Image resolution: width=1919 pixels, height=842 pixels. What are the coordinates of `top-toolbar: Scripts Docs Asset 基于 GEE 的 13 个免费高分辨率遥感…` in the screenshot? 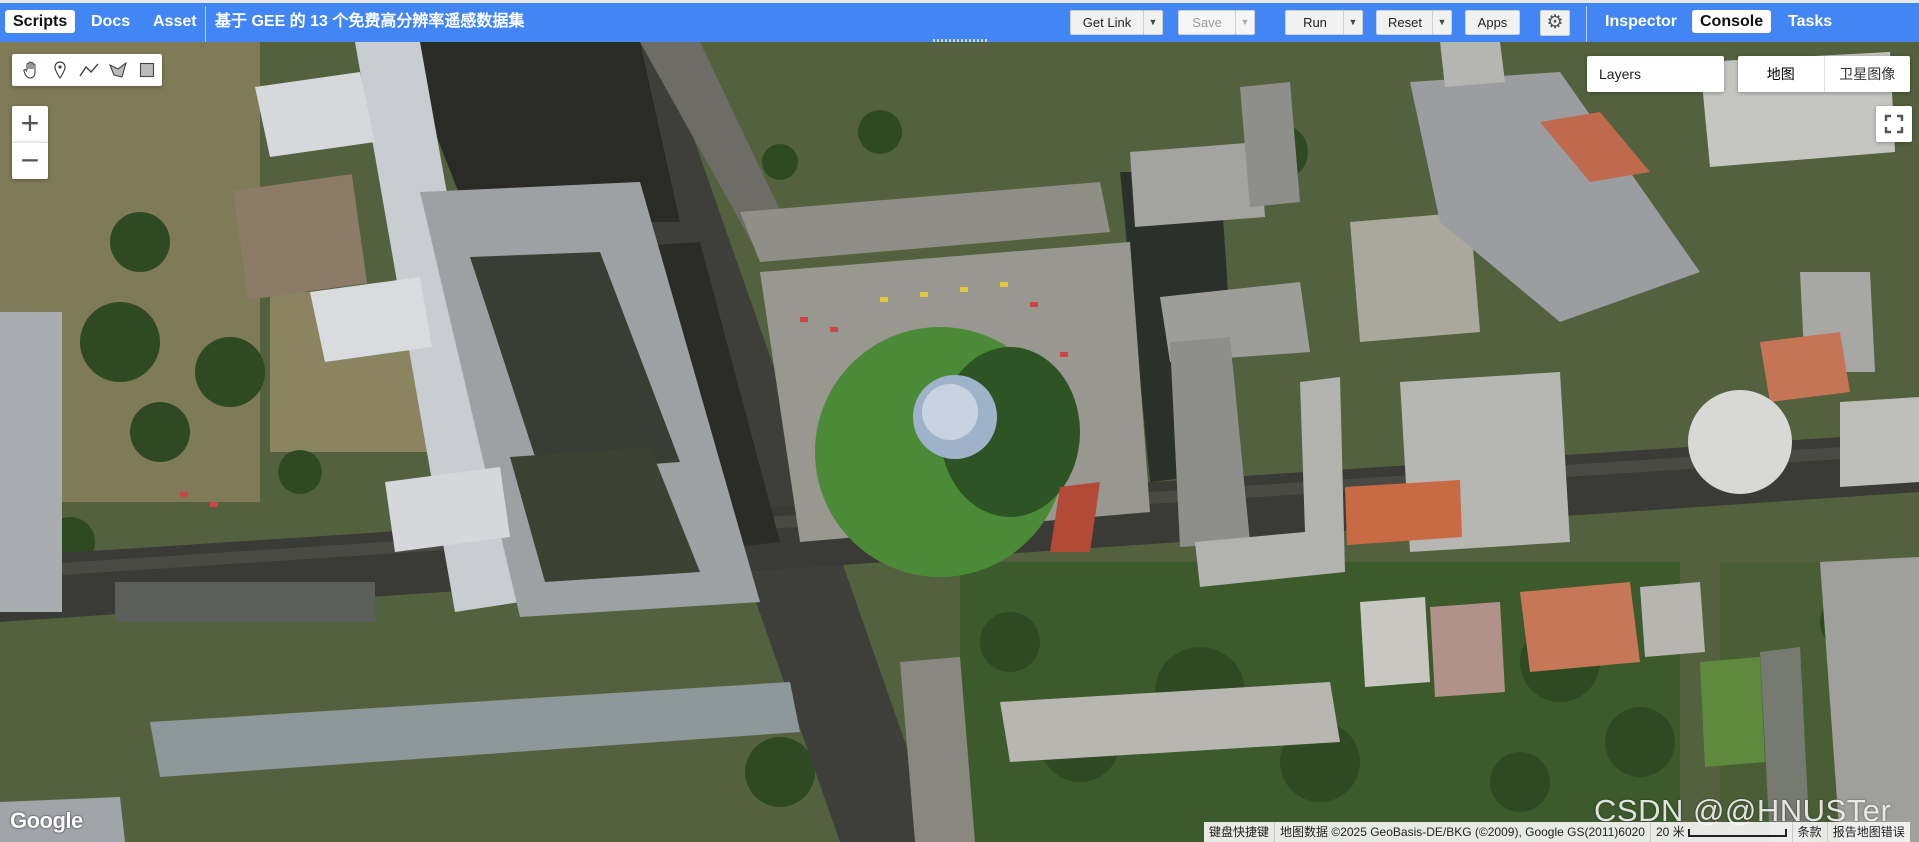 It's located at (959, 21).